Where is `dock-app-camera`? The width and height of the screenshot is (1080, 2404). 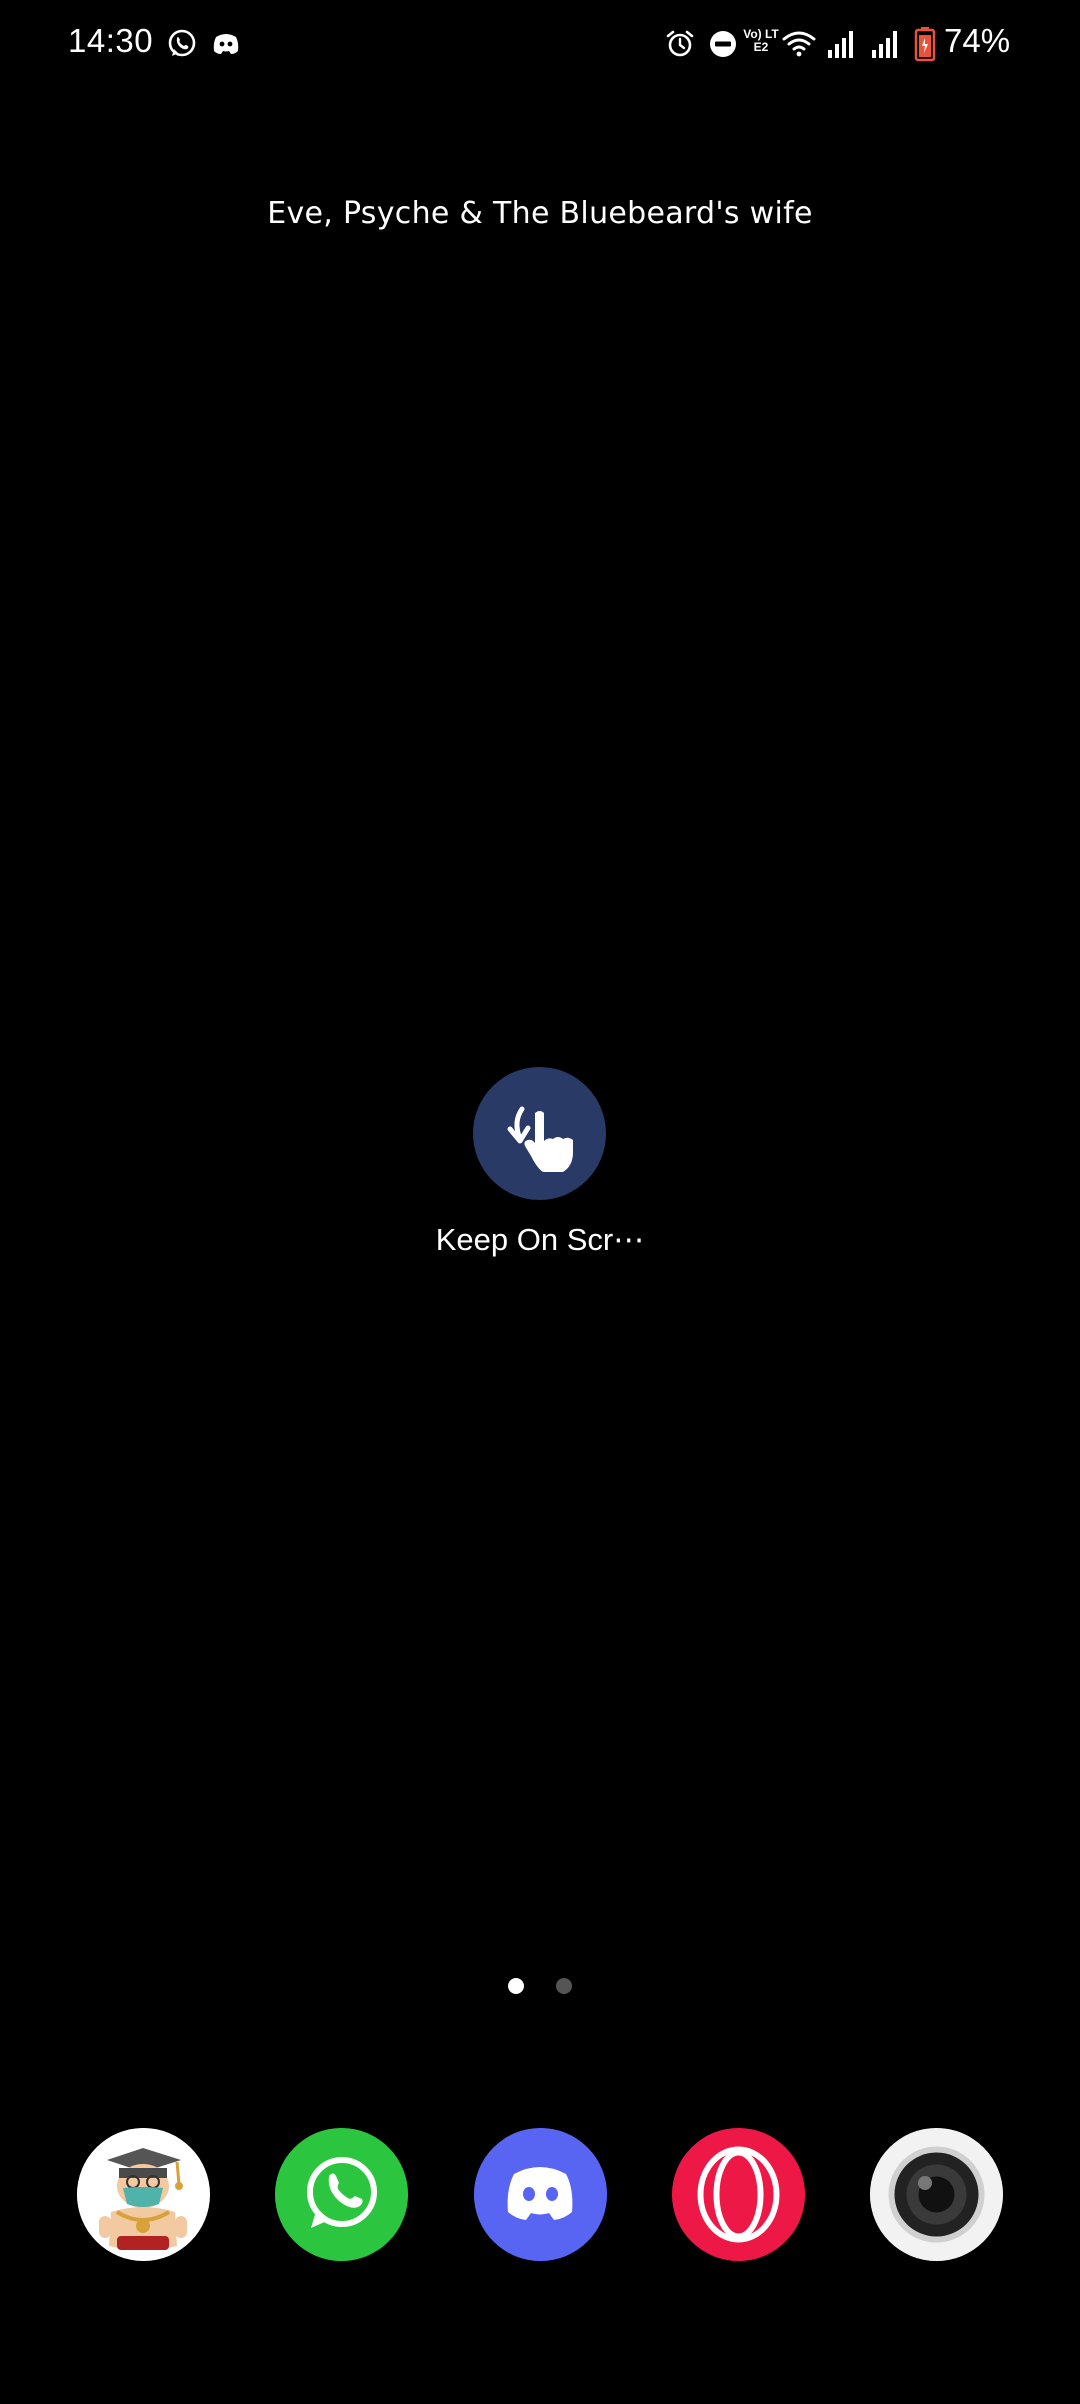
dock-app-camera is located at coordinates (936, 2194).